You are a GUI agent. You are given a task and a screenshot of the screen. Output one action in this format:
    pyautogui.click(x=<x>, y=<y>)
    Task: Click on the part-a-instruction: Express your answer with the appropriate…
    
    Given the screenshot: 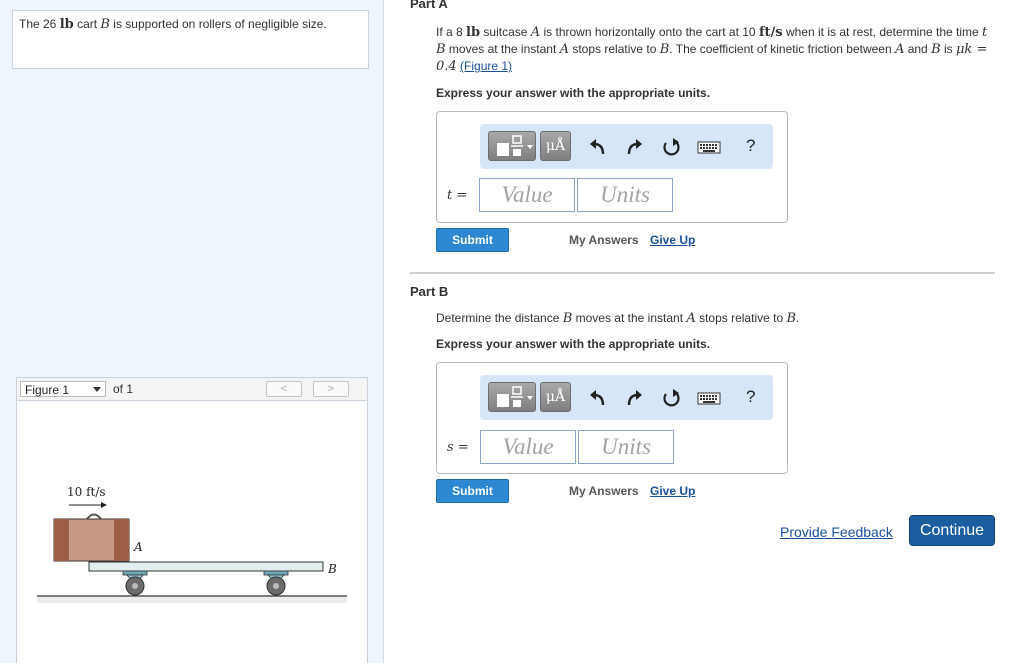 What is the action you would take?
    pyautogui.click(x=573, y=93)
    